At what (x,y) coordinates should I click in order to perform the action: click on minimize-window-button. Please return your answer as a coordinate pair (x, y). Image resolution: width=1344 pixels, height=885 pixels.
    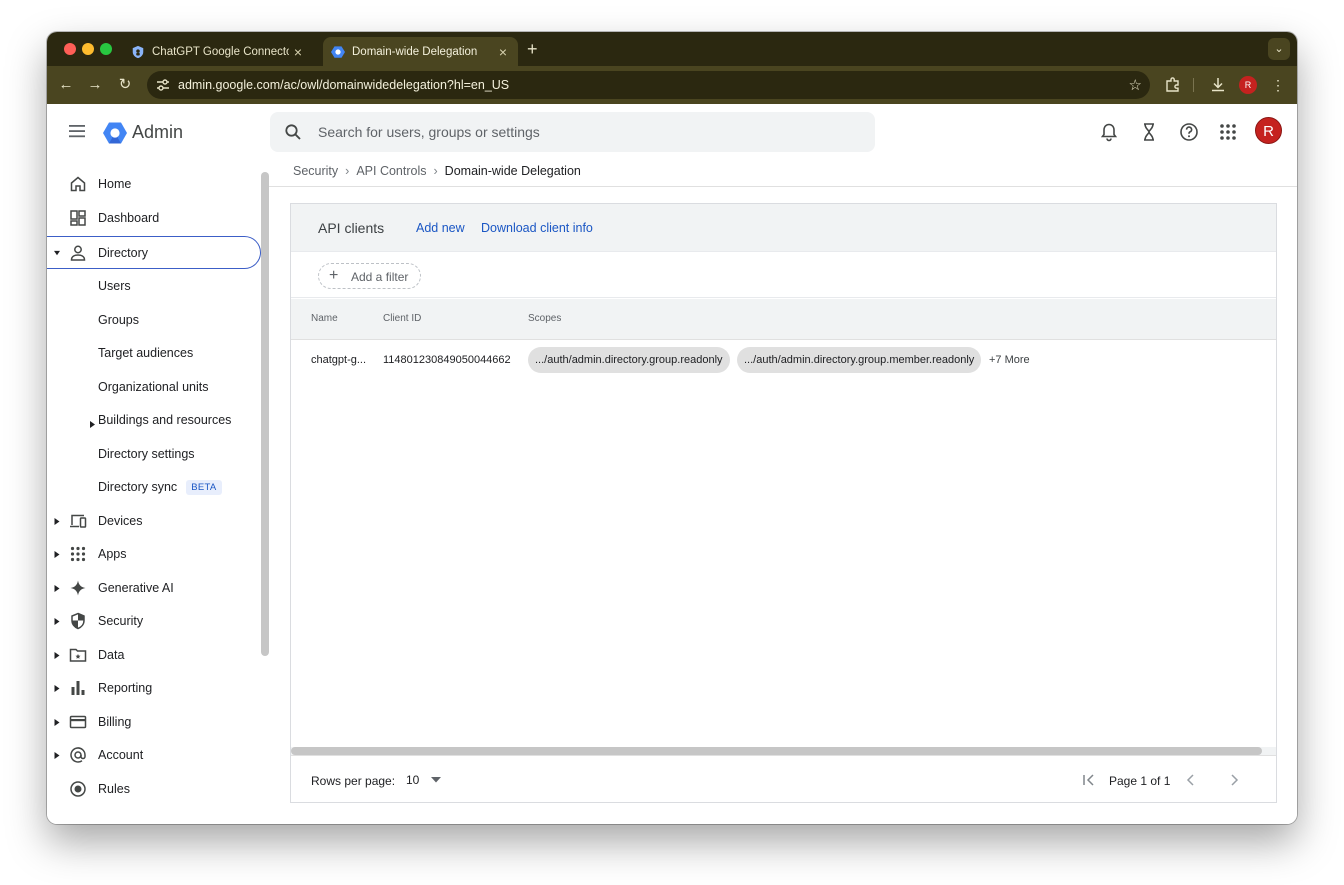
    Looking at the image, I should click on (88, 49).